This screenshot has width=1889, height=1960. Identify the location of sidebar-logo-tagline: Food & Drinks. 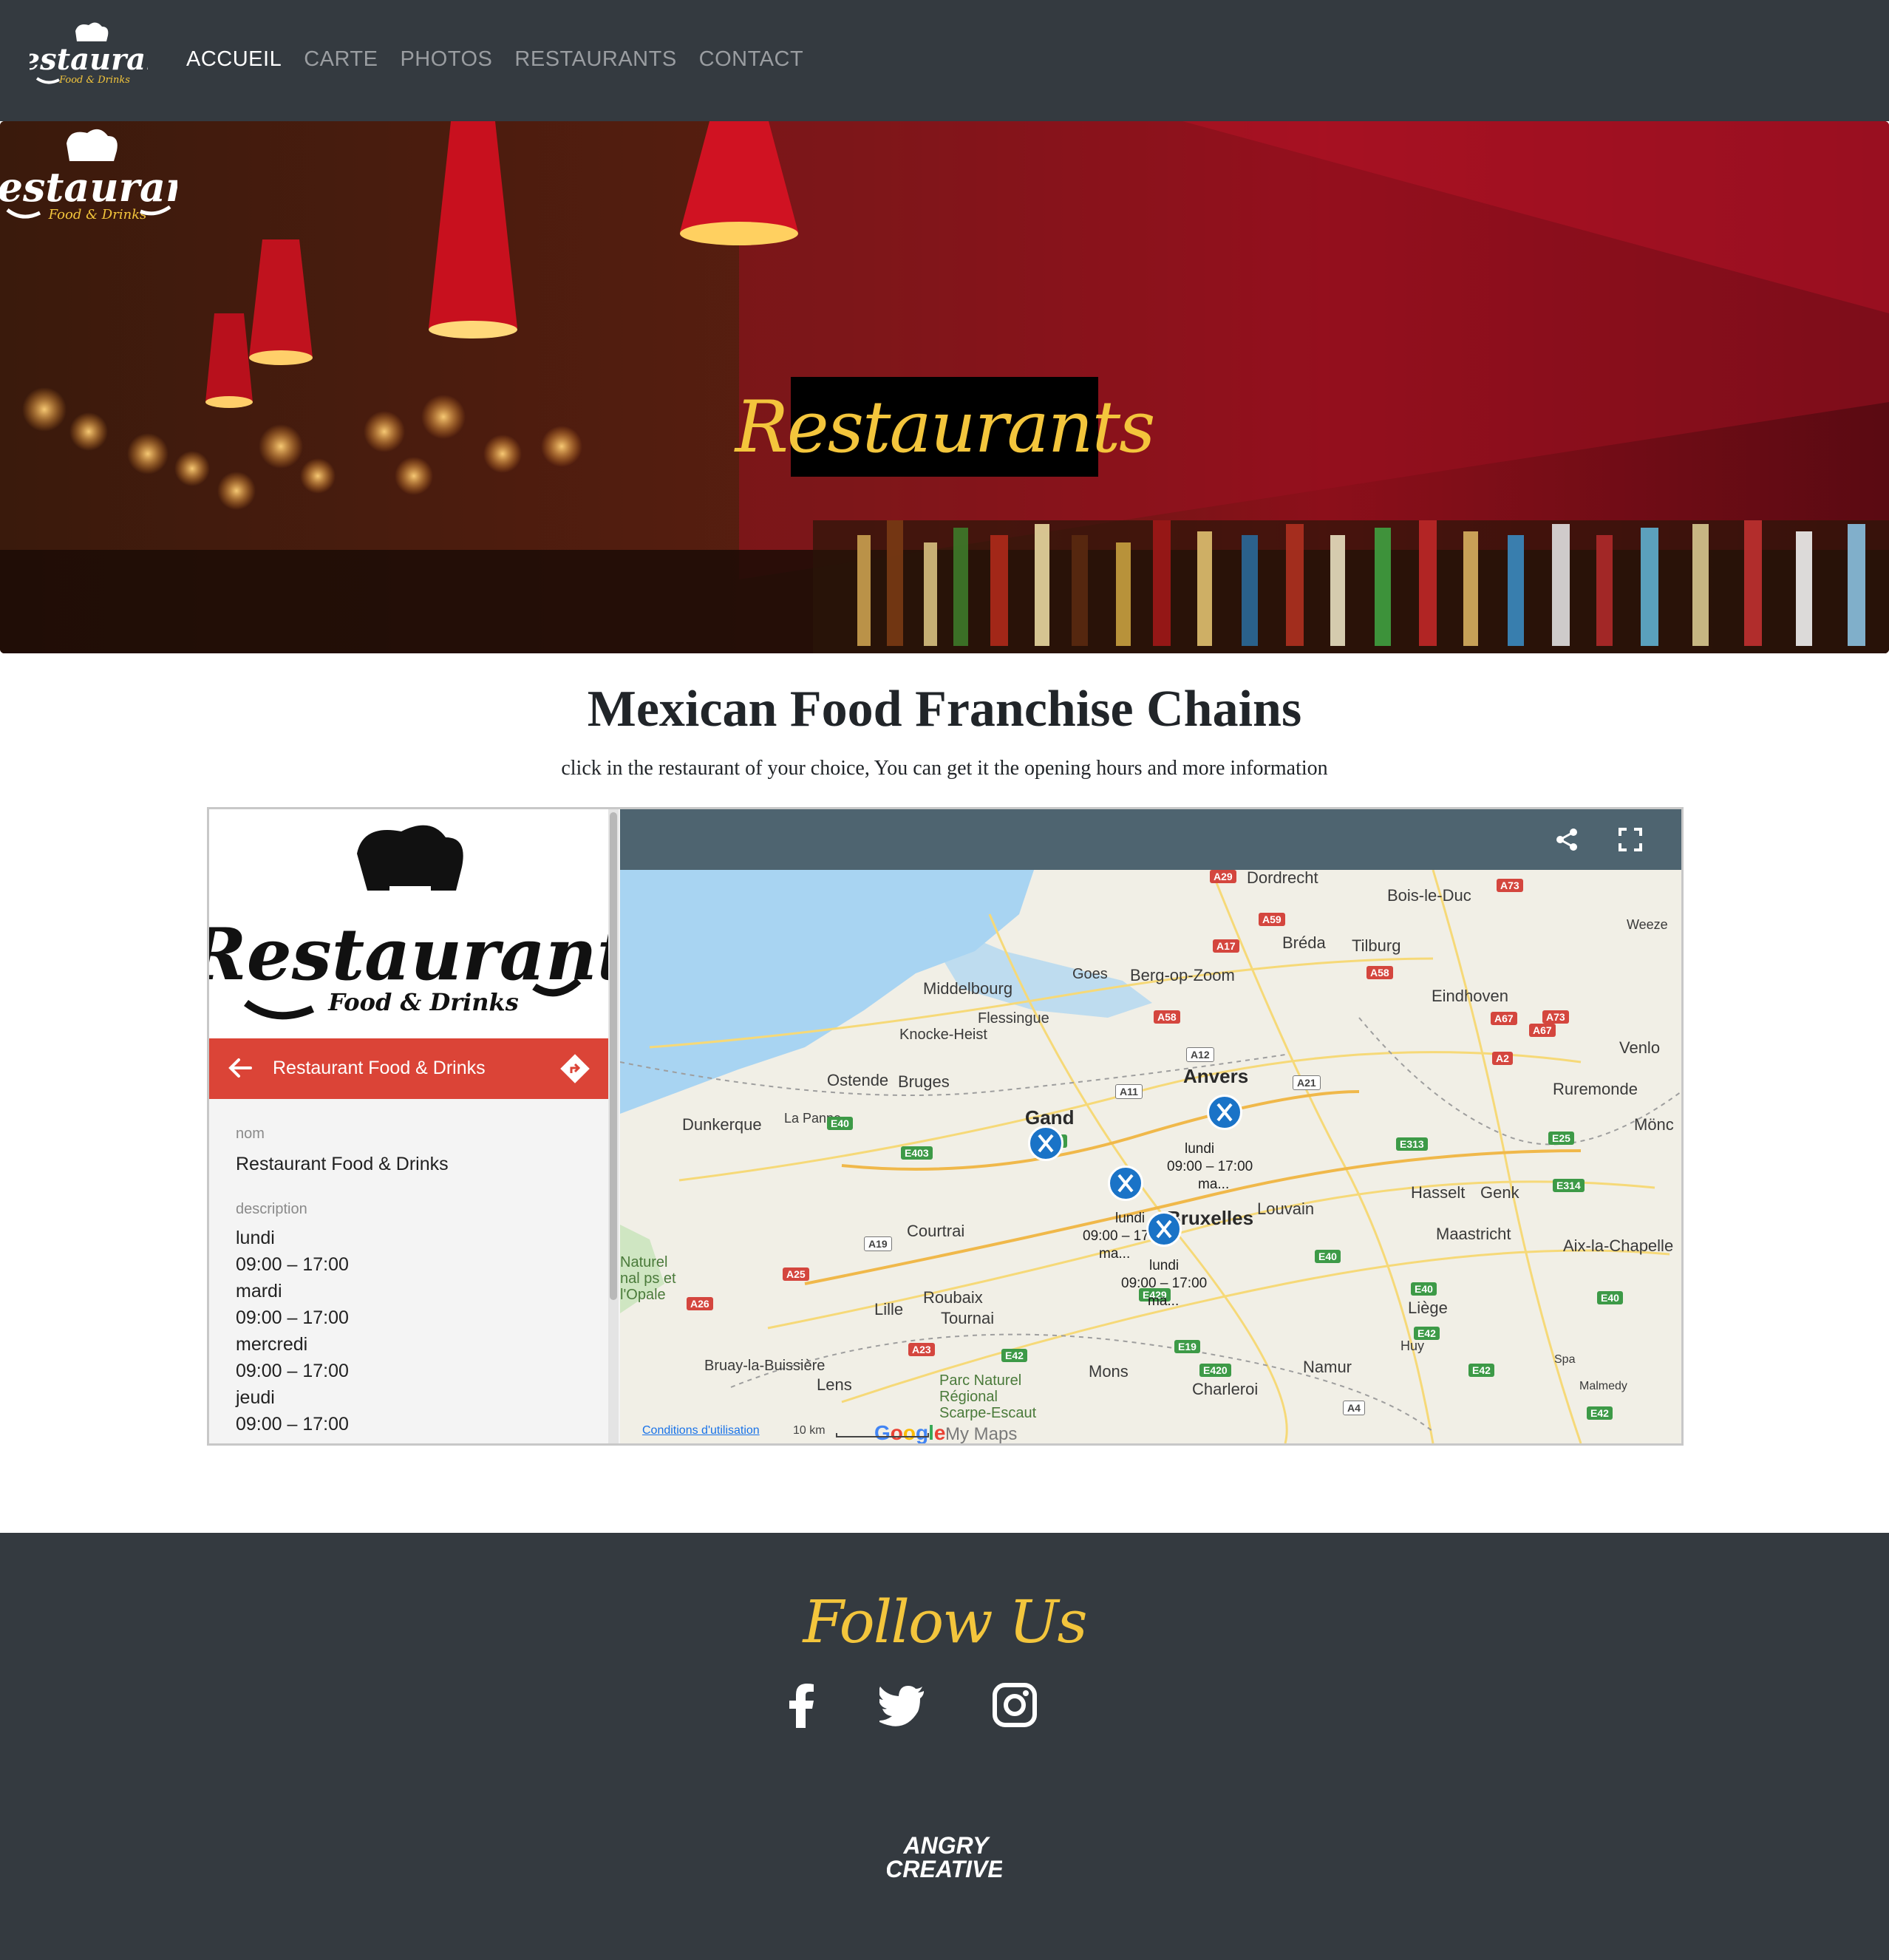
(422, 1002).